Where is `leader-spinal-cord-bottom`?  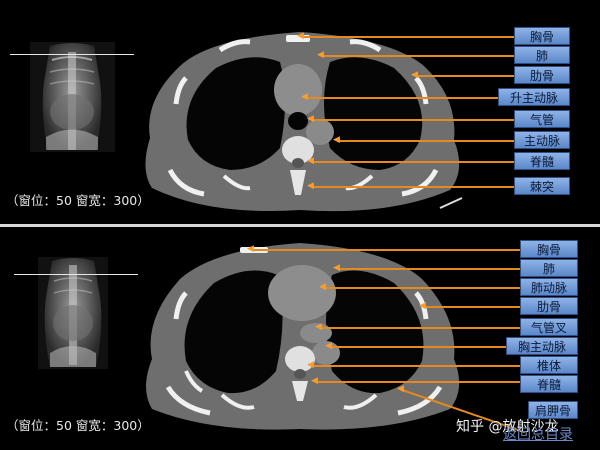
leader-spinal-cord-bottom is located at coordinates (418, 382).